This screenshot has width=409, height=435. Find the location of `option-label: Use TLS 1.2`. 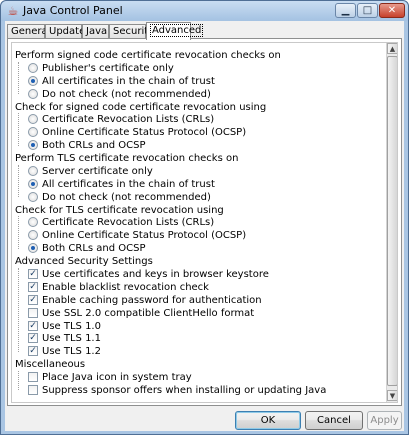

option-label: Use TLS 1.2 is located at coordinates (71, 352).